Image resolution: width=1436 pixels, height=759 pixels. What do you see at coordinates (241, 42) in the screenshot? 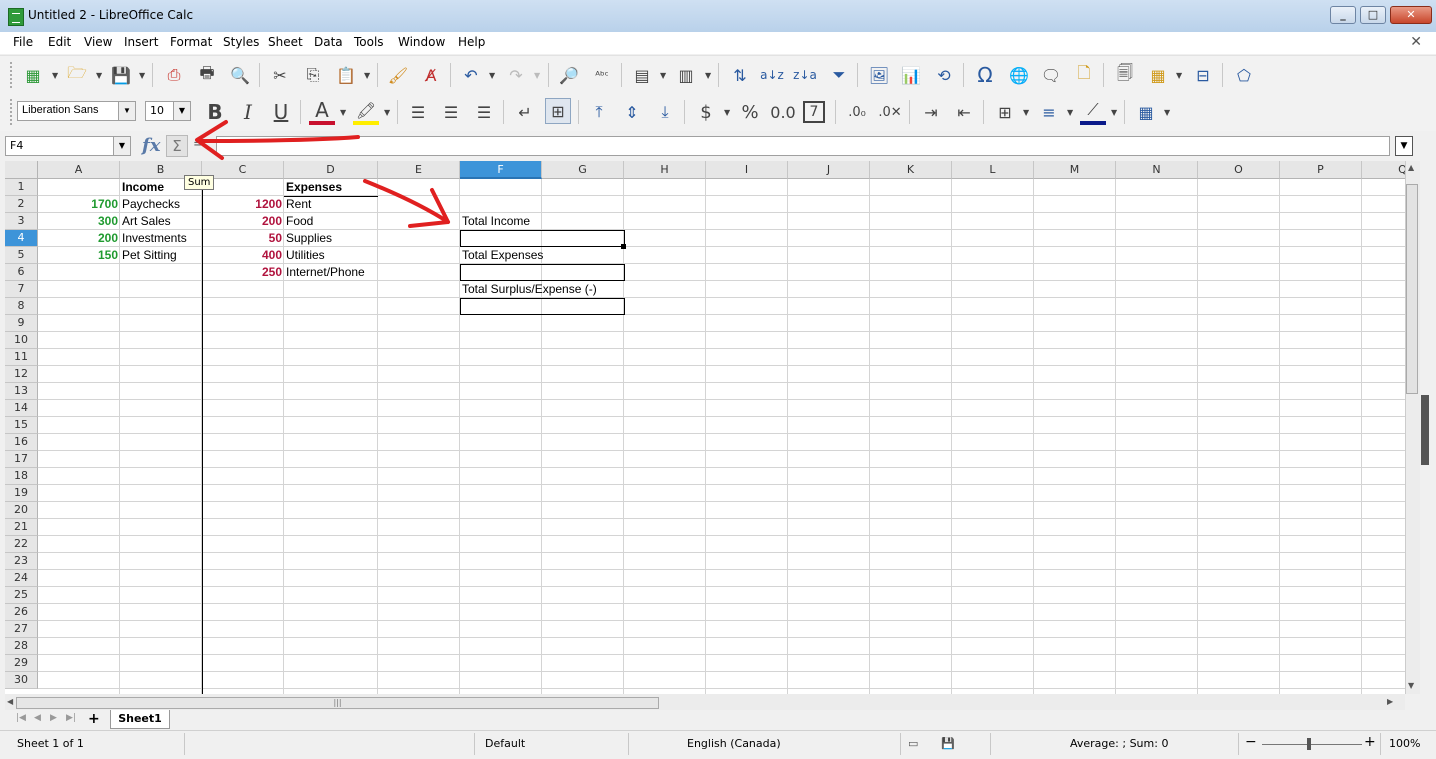
I see `menu-styles: Styles` at bounding box center [241, 42].